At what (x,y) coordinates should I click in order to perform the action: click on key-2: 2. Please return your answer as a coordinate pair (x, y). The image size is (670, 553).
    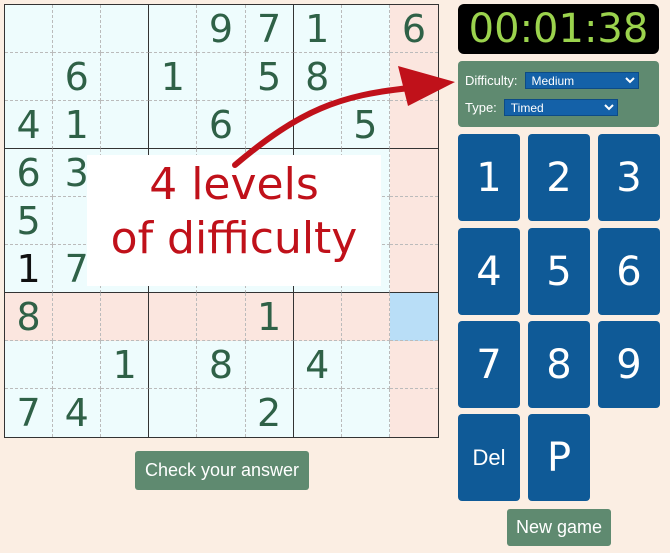
    Looking at the image, I should click on (559, 177).